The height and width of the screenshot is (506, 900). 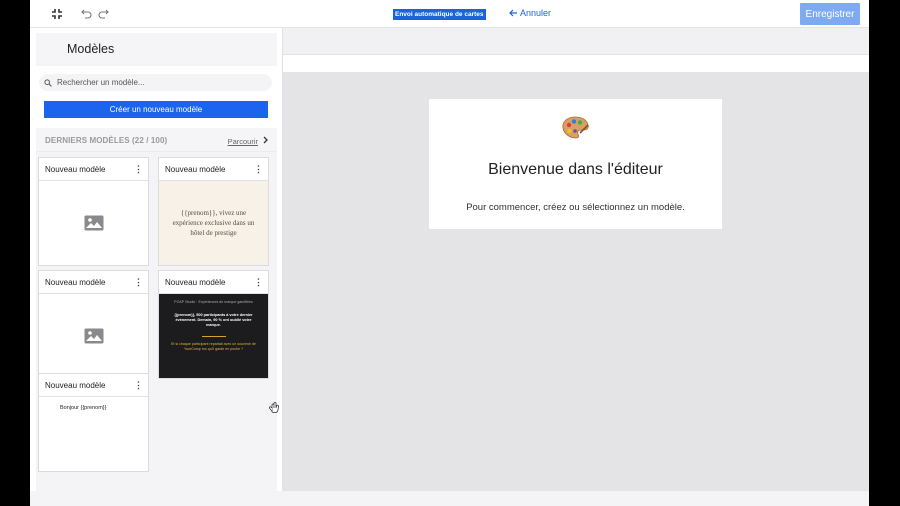 What do you see at coordinates (106, 140) in the screenshot?
I see `recent-templates-title: DERNIERS MODÈLES (22 / 100)` at bounding box center [106, 140].